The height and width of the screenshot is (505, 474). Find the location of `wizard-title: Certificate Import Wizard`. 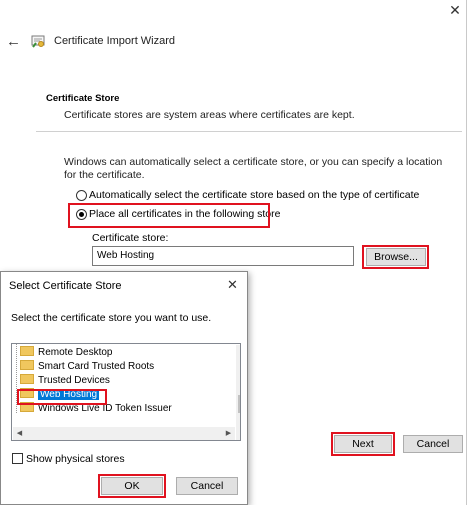

wizard-title: Certificate Import Wizard is located at coordinates (115, 41).